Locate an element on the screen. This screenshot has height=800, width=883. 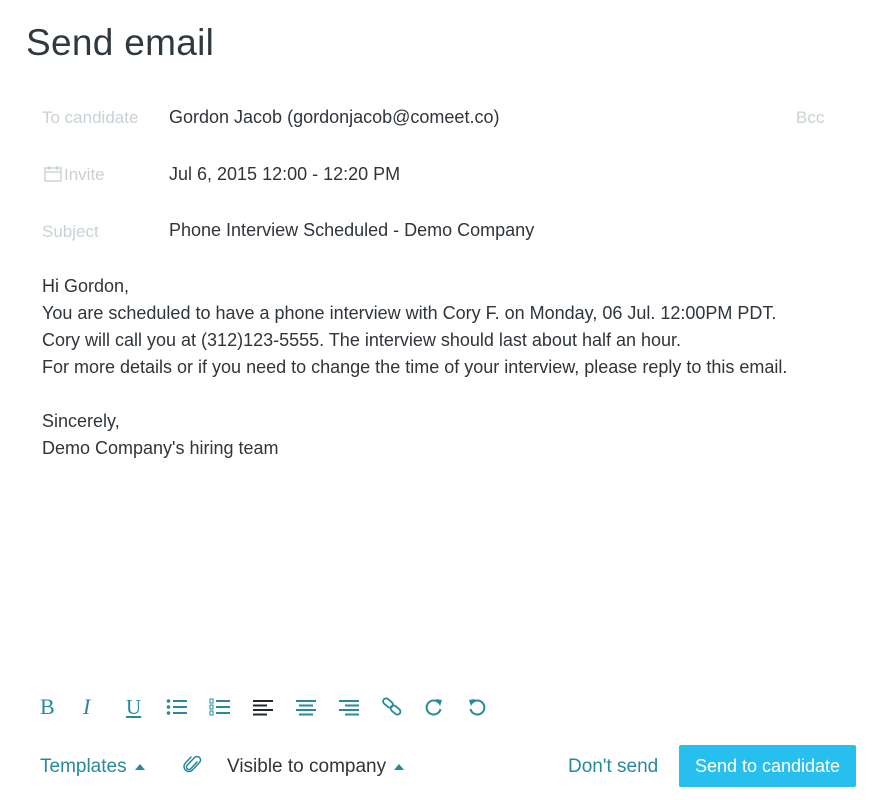
message-line: Hi Gordon, is located at coordinates (86, 286).